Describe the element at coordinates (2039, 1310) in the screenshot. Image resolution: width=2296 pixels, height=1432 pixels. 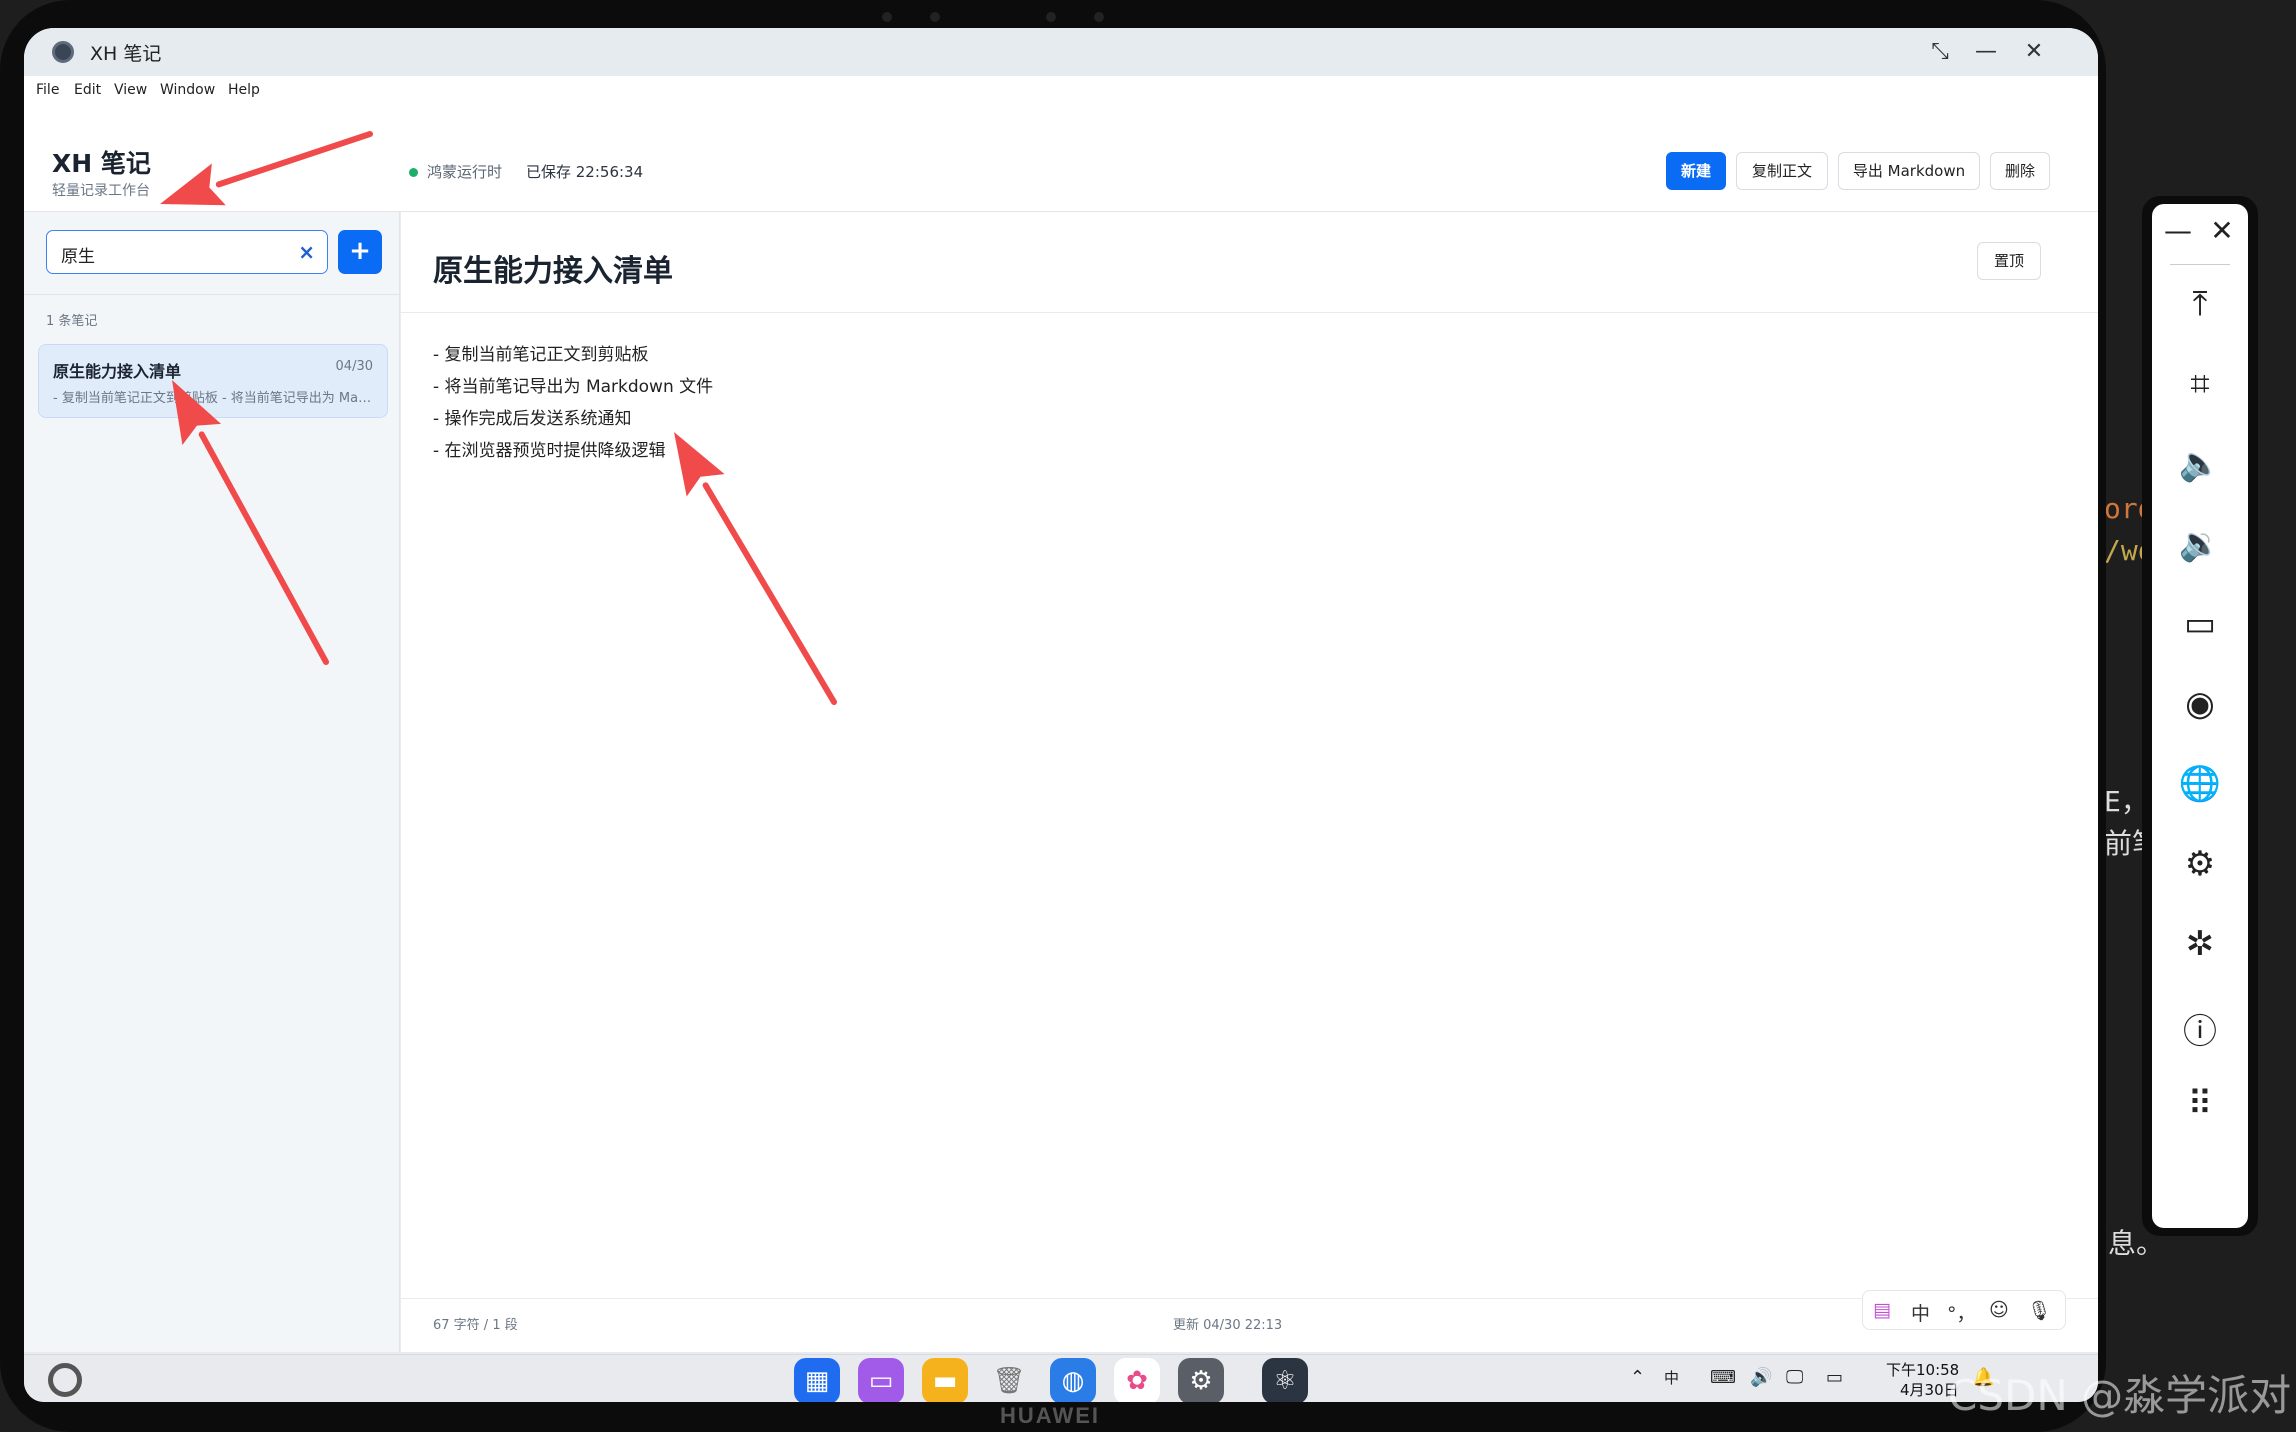
I see `microphone-icon: 🎙` at that location.